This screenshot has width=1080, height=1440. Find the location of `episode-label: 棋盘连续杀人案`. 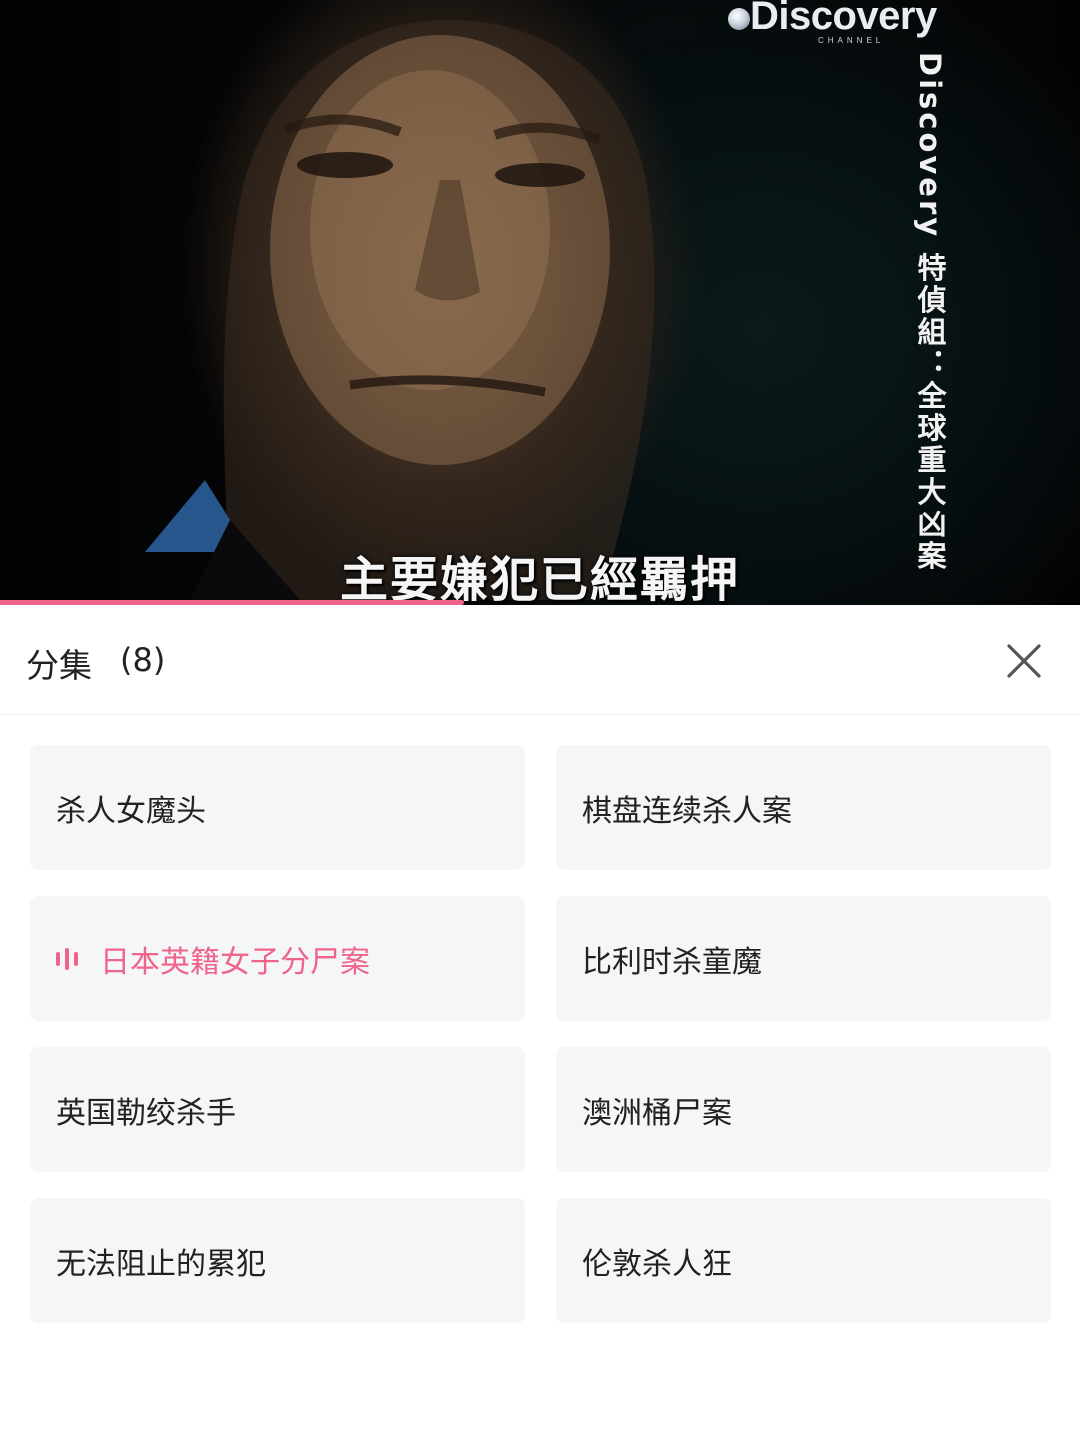

episode-label: 棋盘连续杀人案 is located at coordinates (687, 811).